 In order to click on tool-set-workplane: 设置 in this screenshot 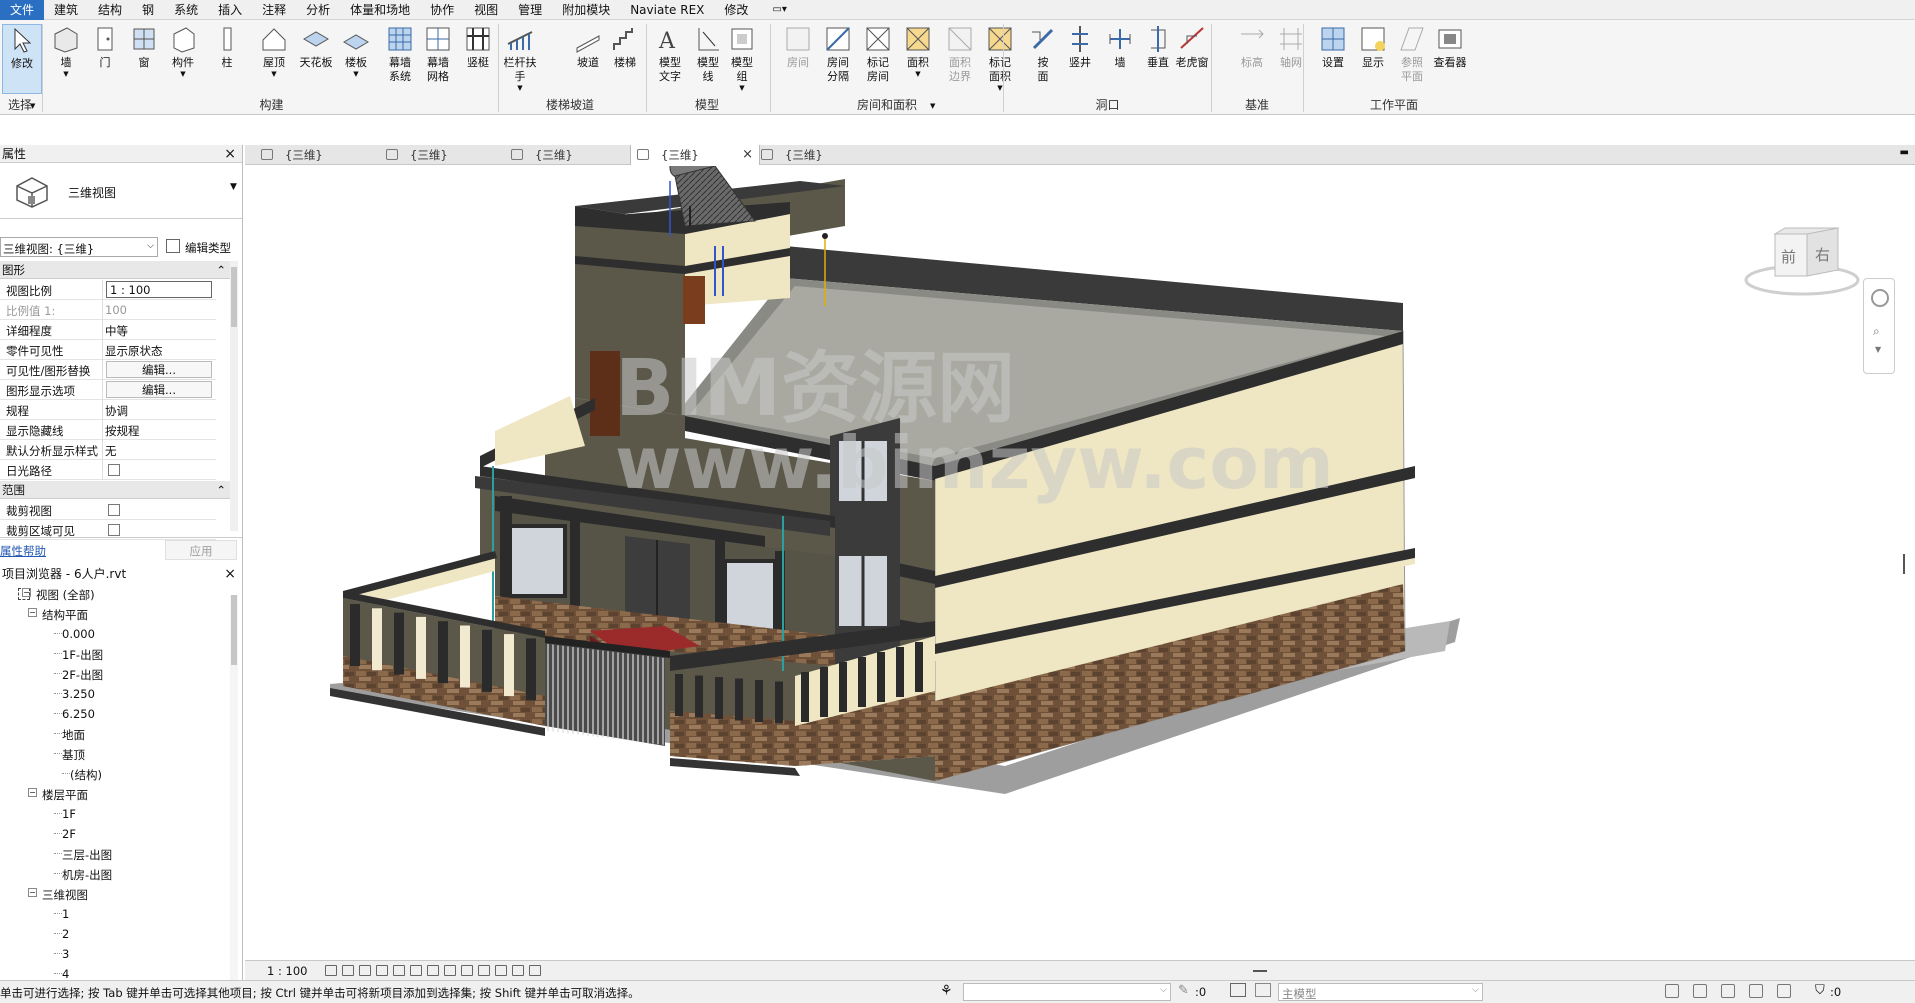, I will do `click(1333, 47)`.